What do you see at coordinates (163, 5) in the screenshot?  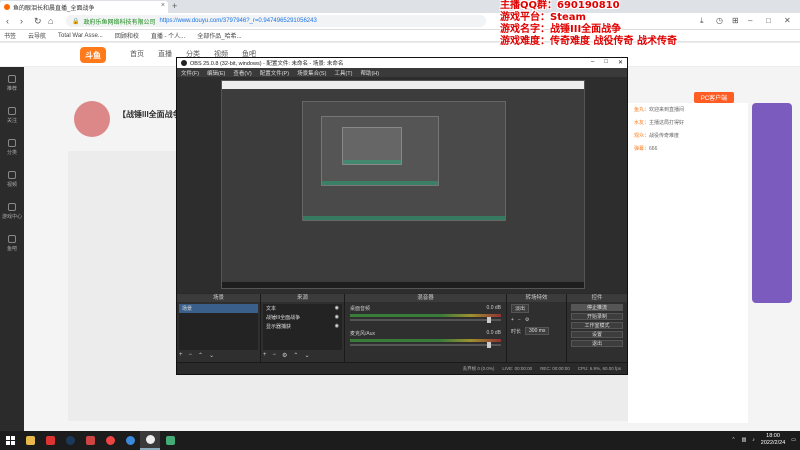 I see `close-icon: ×` at bounding box center [163, 5].